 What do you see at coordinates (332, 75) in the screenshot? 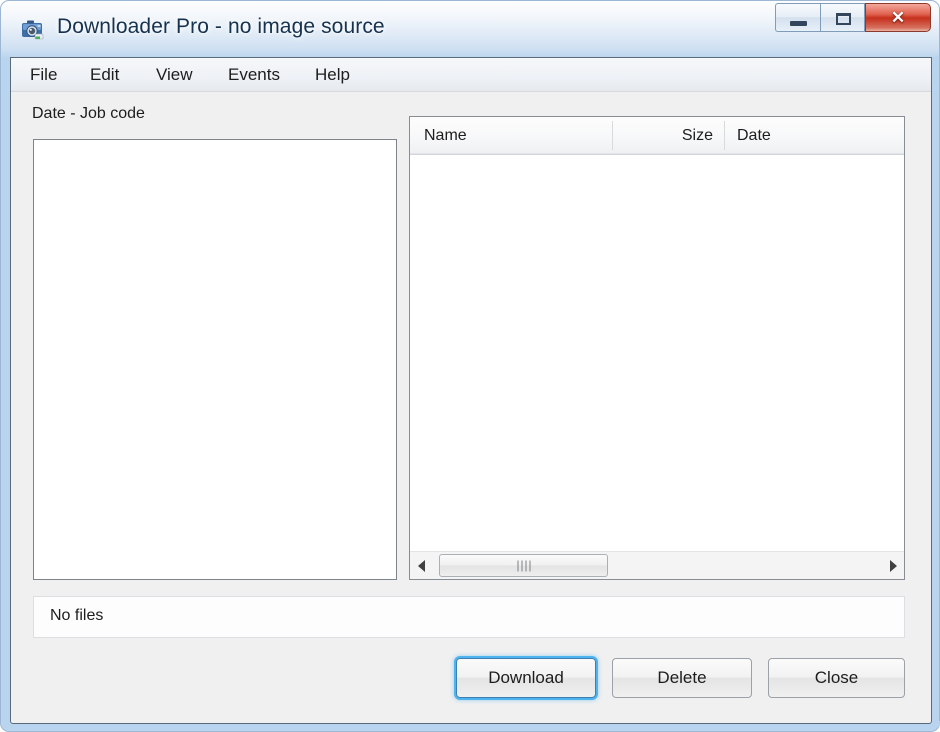
I see `menu-item-help: Help` at bounding box center [332, 75].